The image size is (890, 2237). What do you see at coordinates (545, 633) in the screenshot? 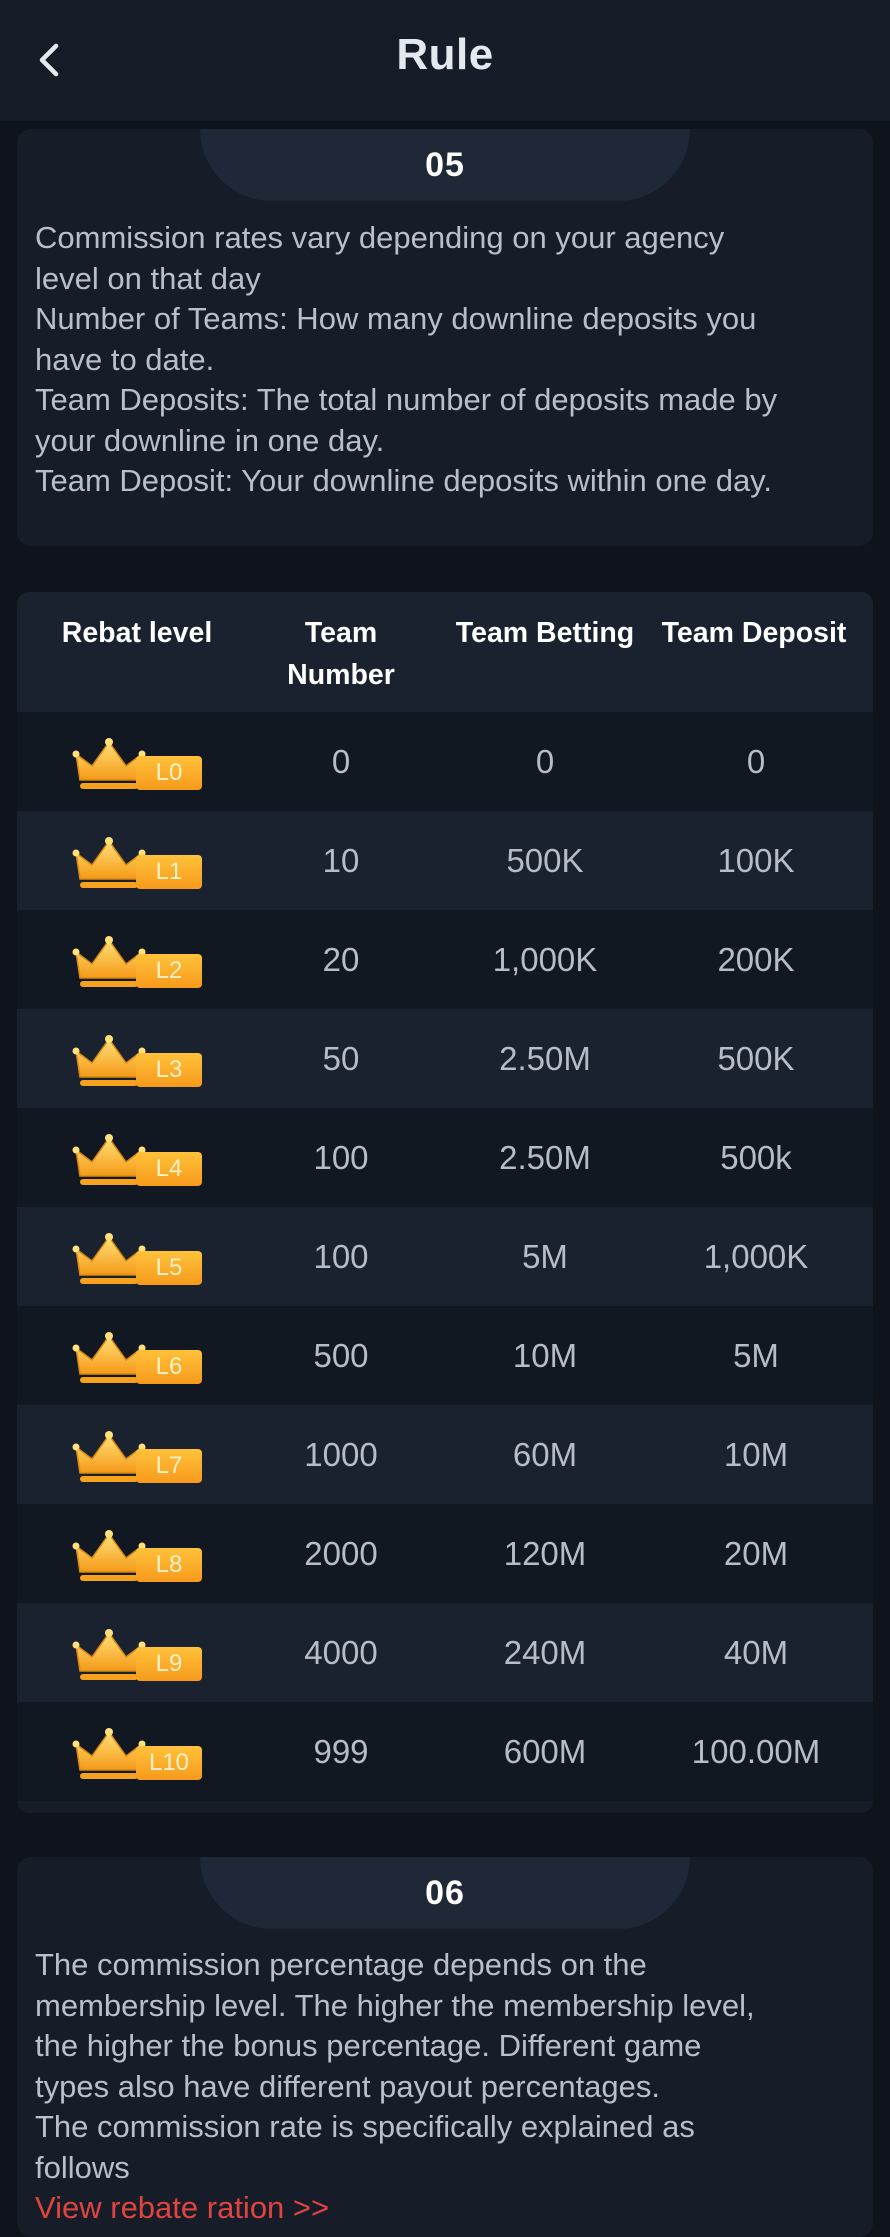
I see `header-team-betting: Team Betting` at bounding box center [545, 633].